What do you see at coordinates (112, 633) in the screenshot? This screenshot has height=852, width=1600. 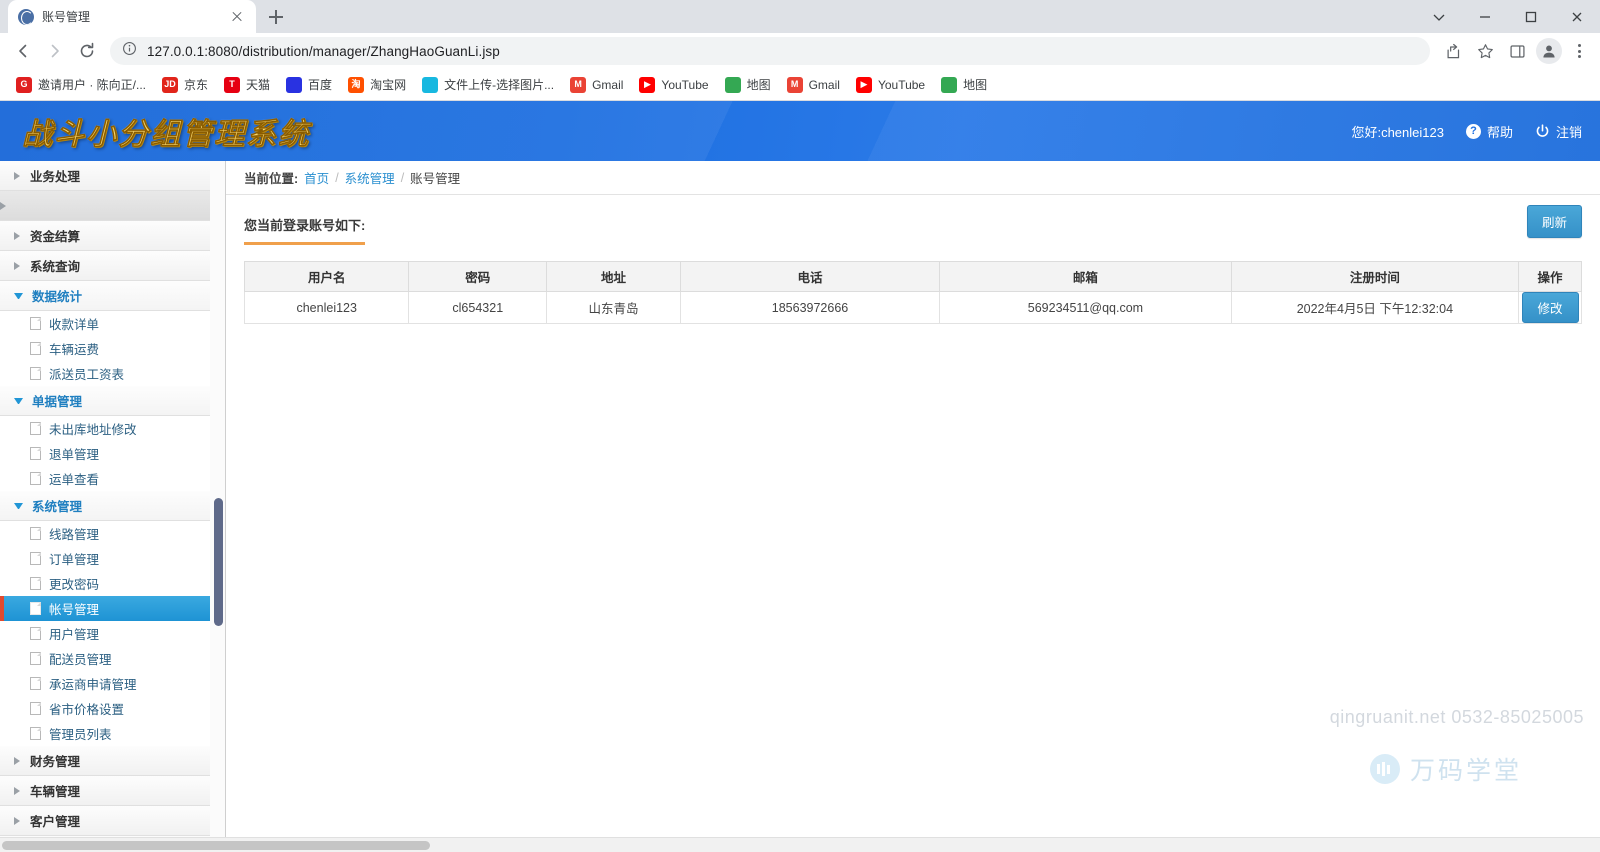 I see `sidebar-item-用户管理: 用户管理` at bounding box center [112, 633].